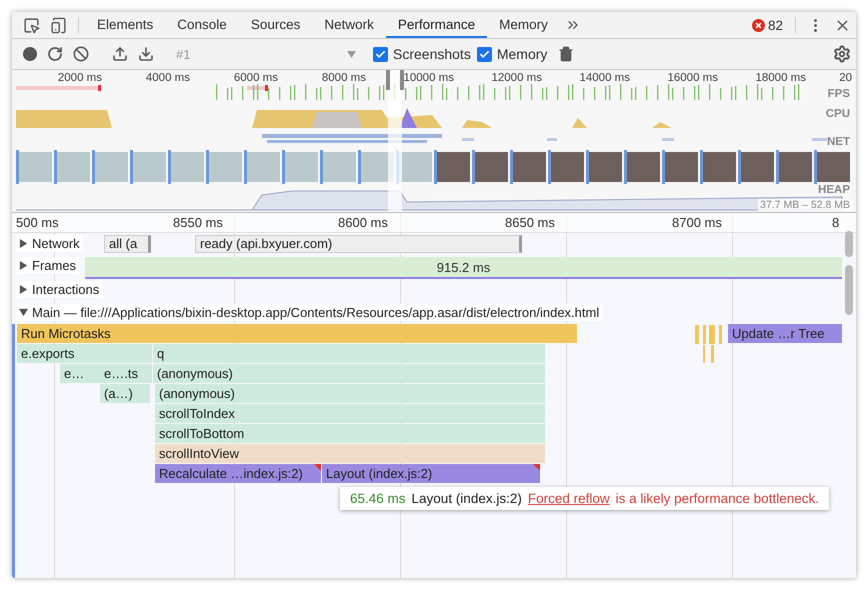  I want to click on ruler-time-label: 8, so click(836, 222).